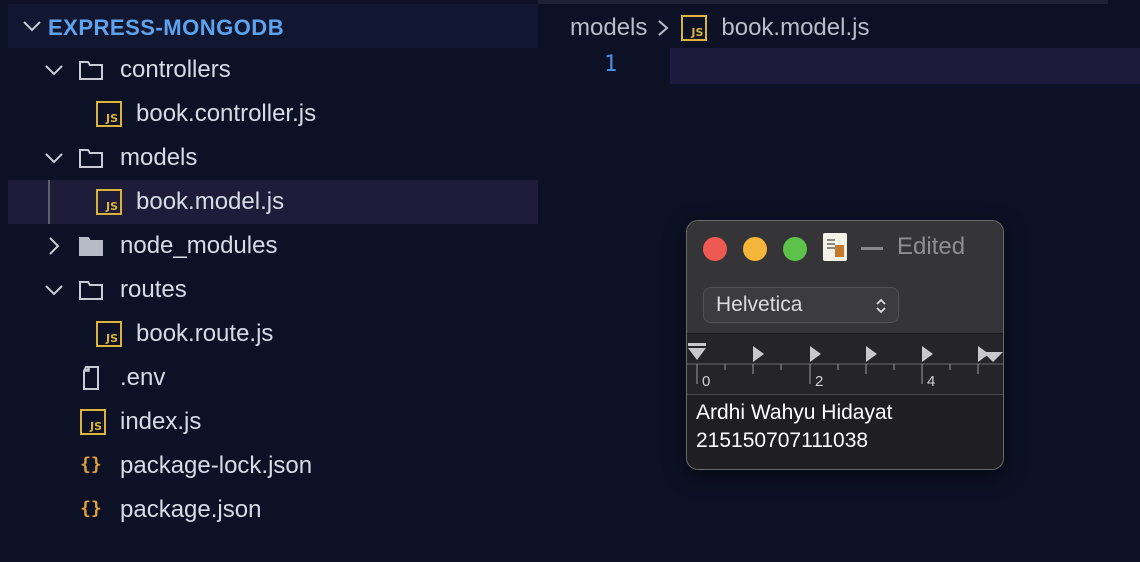  I want to click on indent-guide, so click(49, 202).